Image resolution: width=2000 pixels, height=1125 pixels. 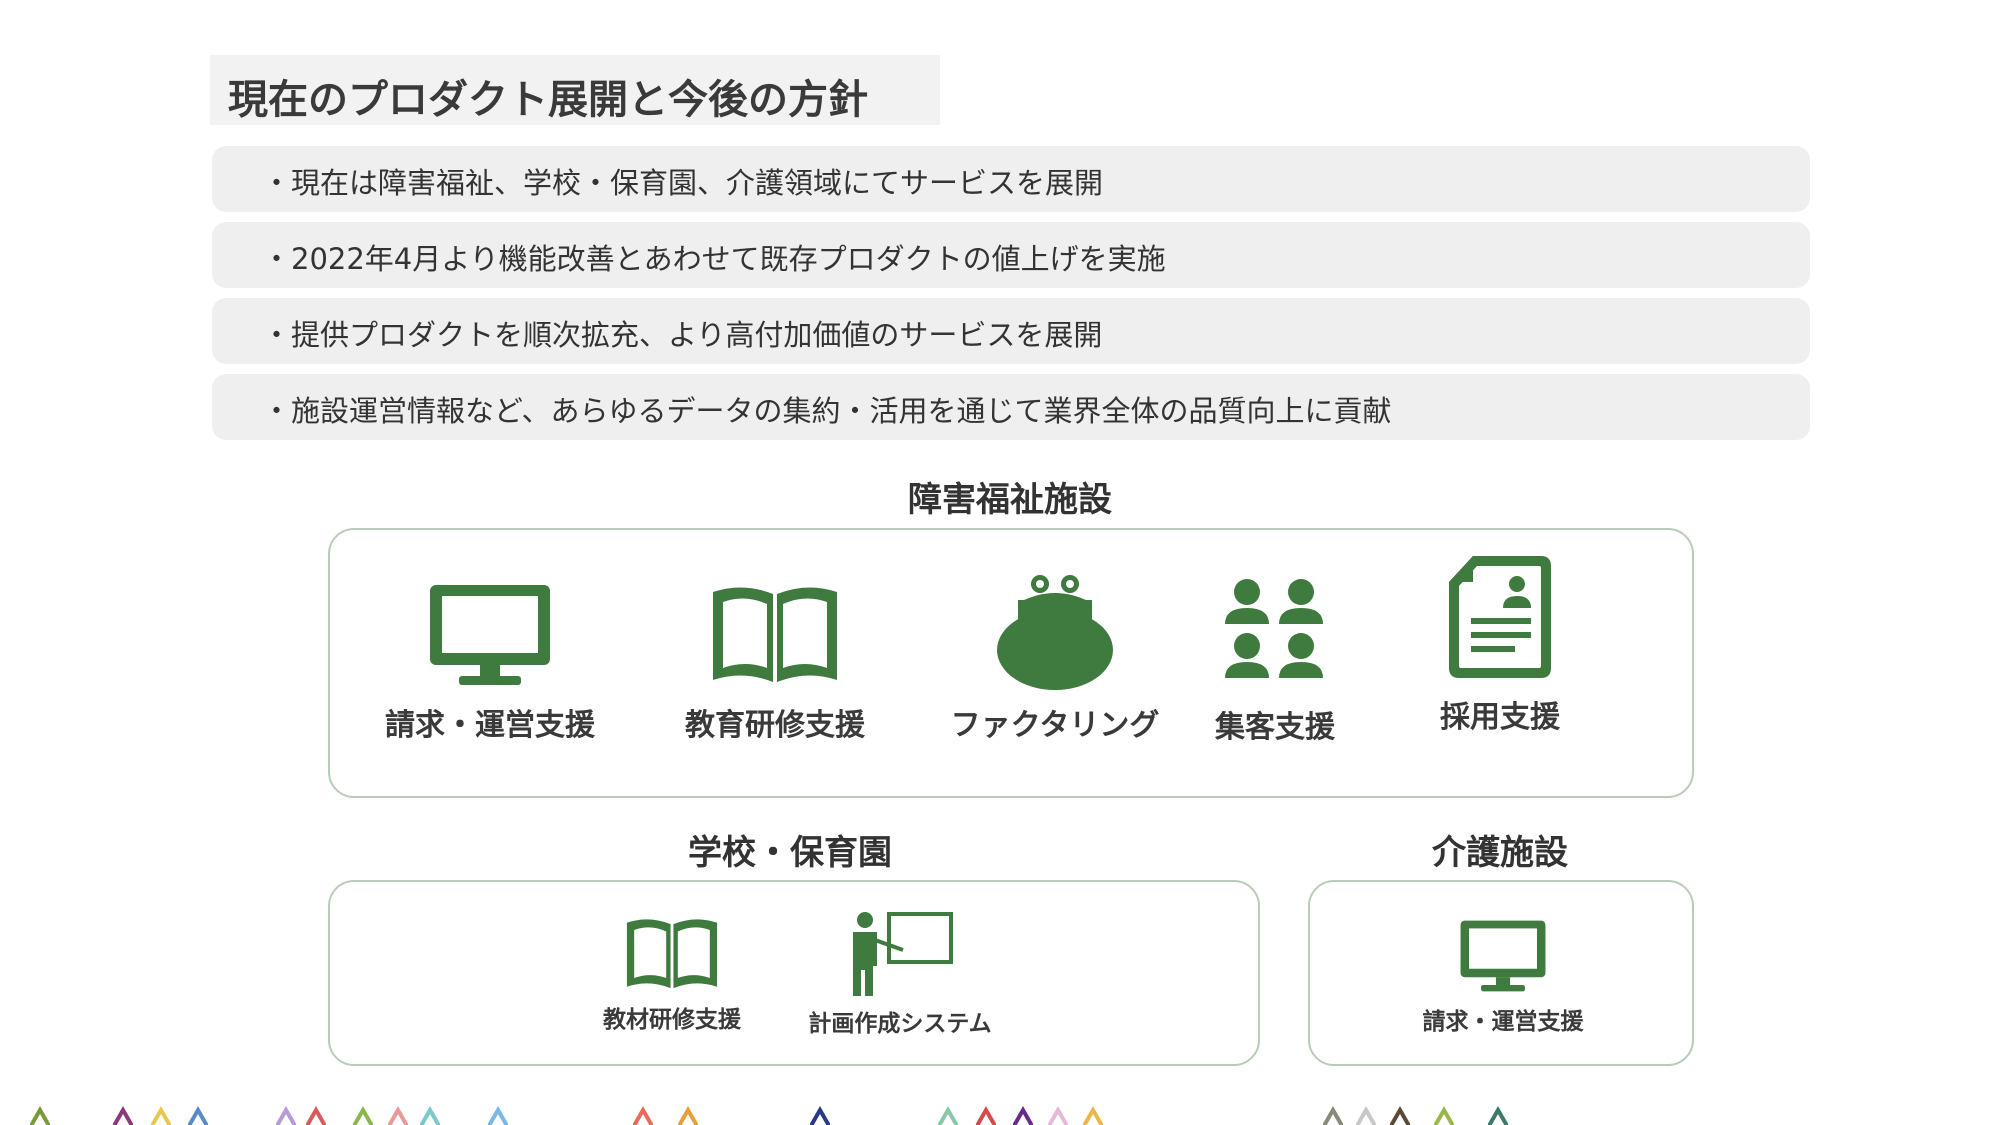 I want to click on service-training: 教育研修支援, so click(x=775, y=662).